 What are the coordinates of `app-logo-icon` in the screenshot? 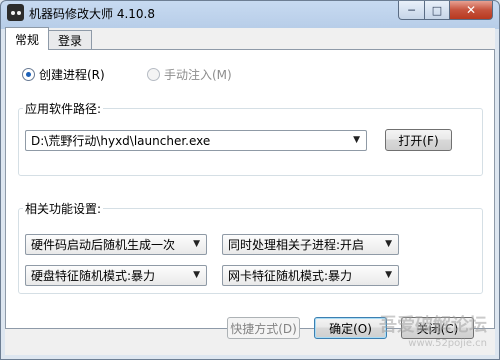 It's located at (15, 12).